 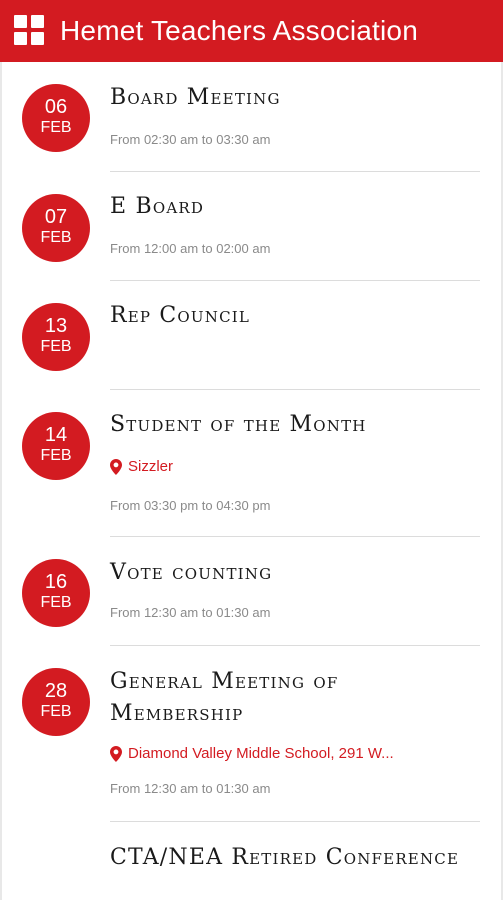 What do you see at coordinates (157, 206) in the screenshot?
I see `event-title: E Board` at bounding box center [157, 206].